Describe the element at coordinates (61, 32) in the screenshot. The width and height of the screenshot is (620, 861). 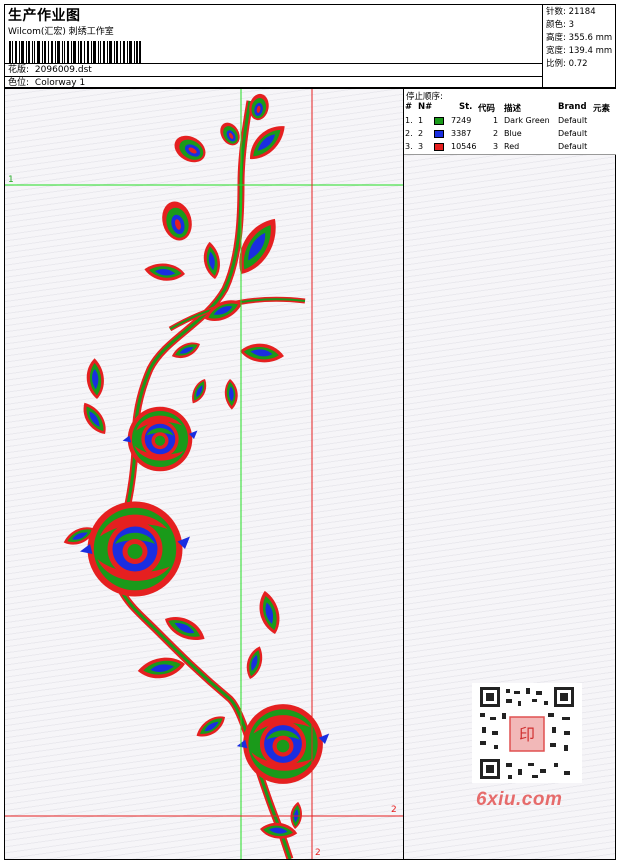
I see `studio-name: Wilcom(汇宏) 刺绣工作室` at that location.